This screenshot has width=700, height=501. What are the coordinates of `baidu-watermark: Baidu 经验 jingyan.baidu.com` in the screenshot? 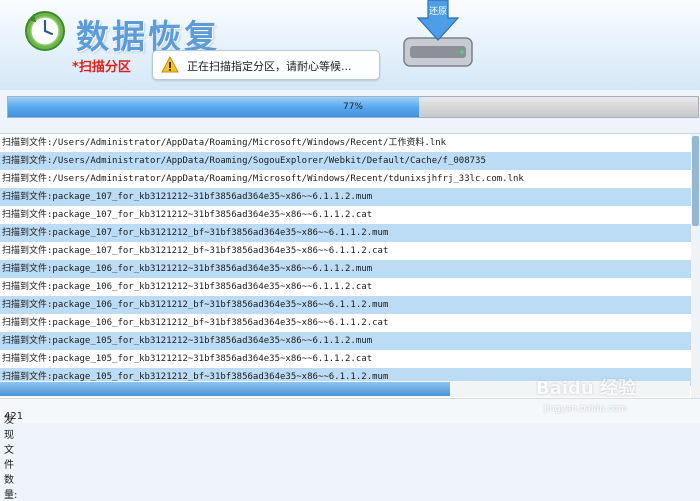 It's located at (612, 396).